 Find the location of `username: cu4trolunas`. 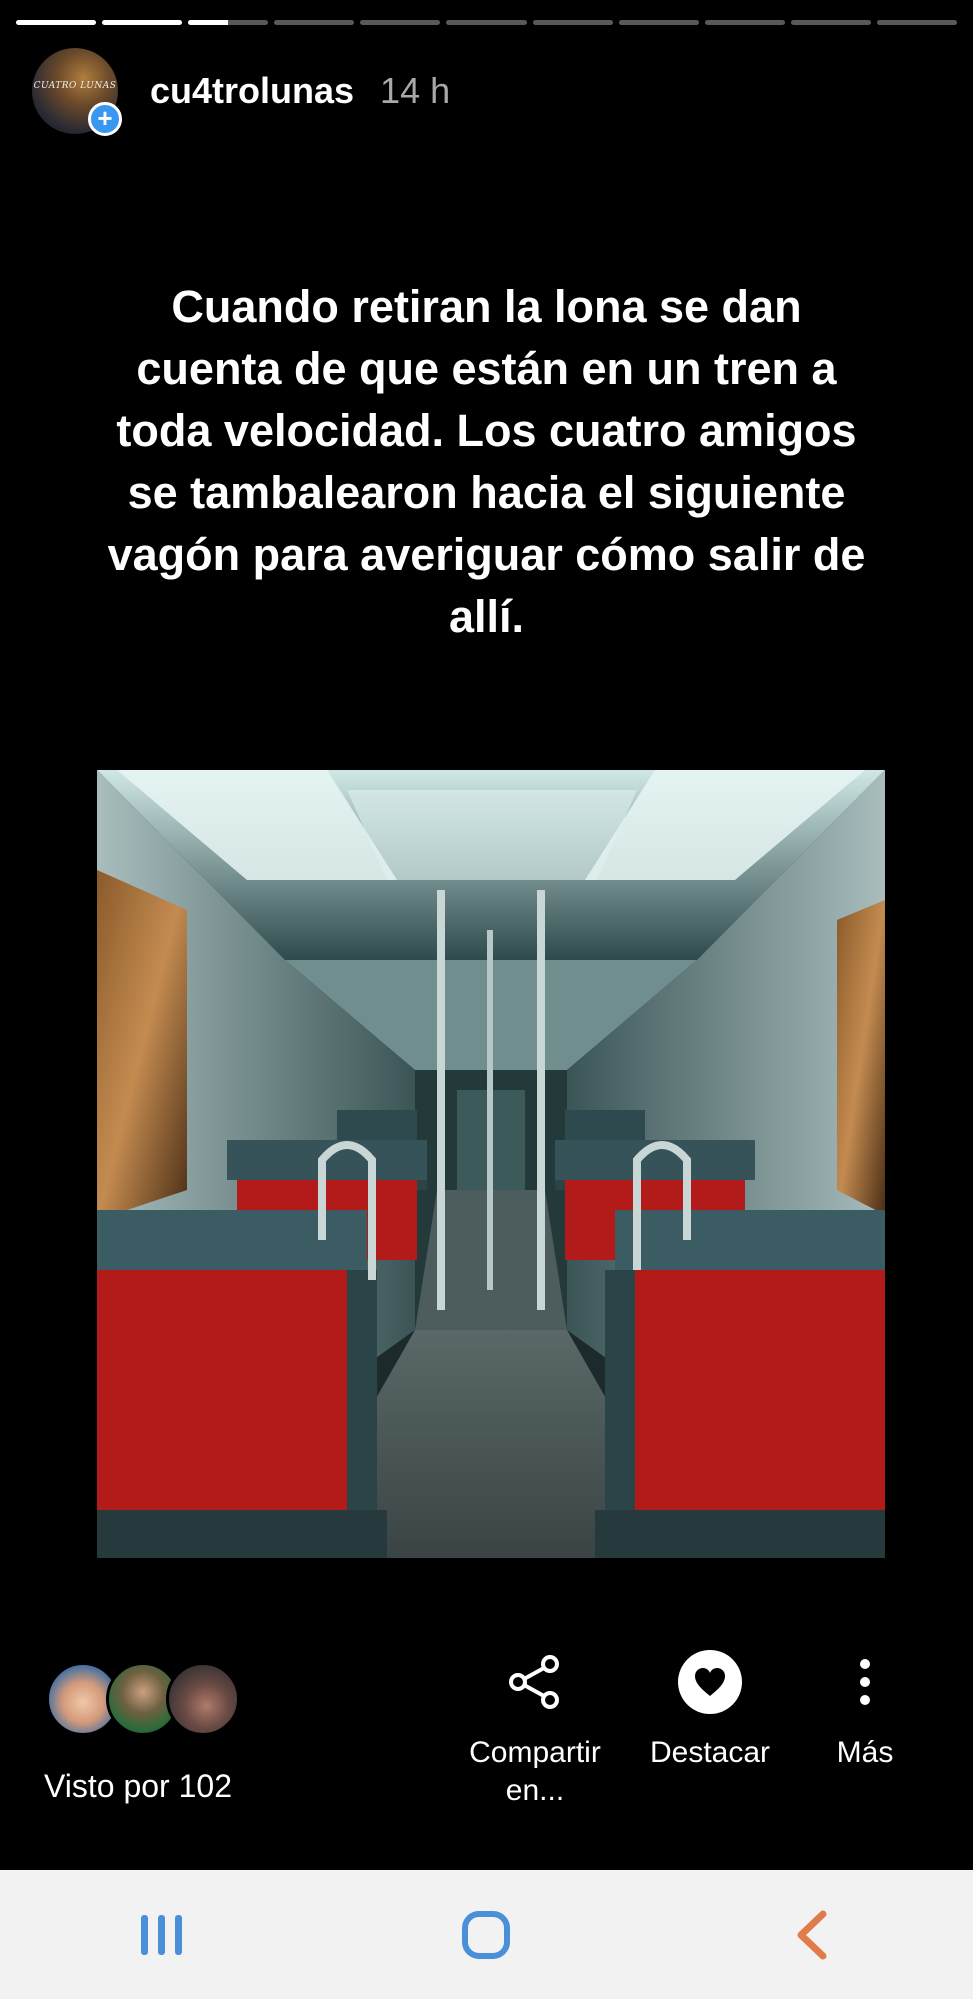

username: cu4trolunas is located at coordinates (252, 91).